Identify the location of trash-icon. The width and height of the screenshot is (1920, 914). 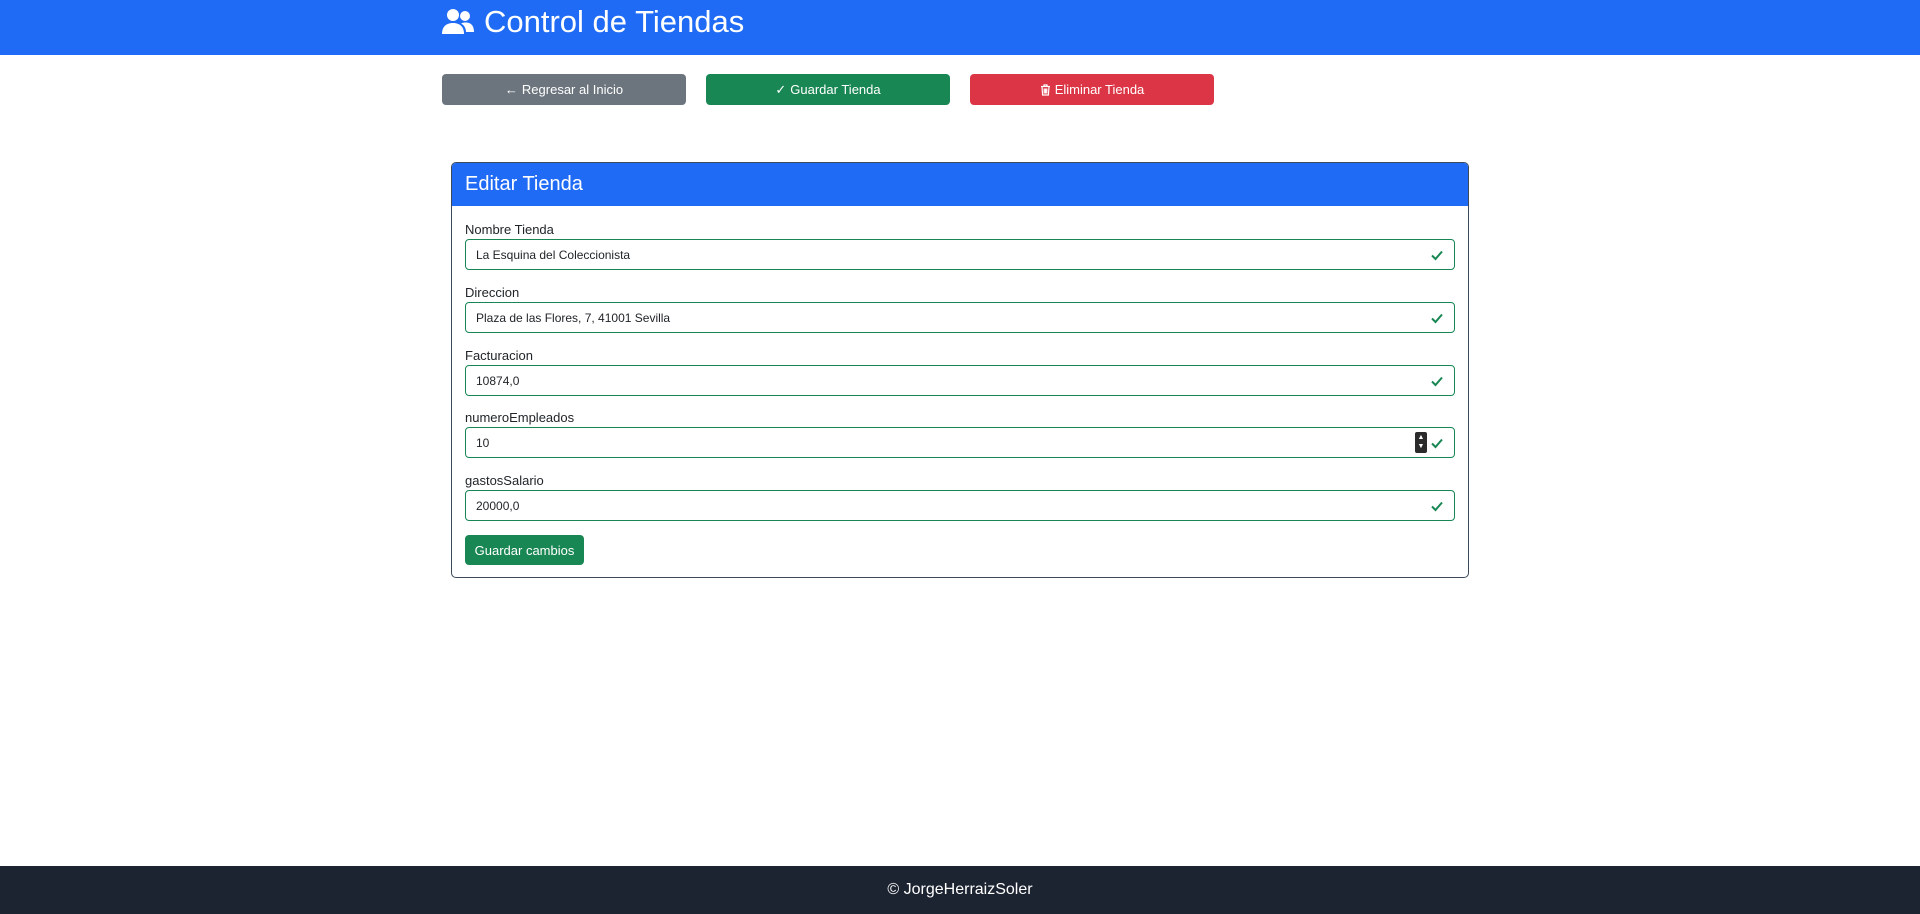
(1045, 89).